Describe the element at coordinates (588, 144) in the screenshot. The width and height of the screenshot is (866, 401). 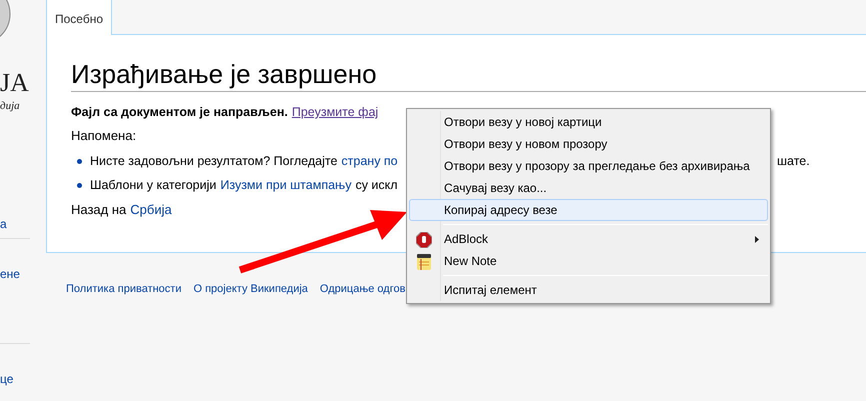
I see `menu-item: Отвори везу у новом прозору` at that location.